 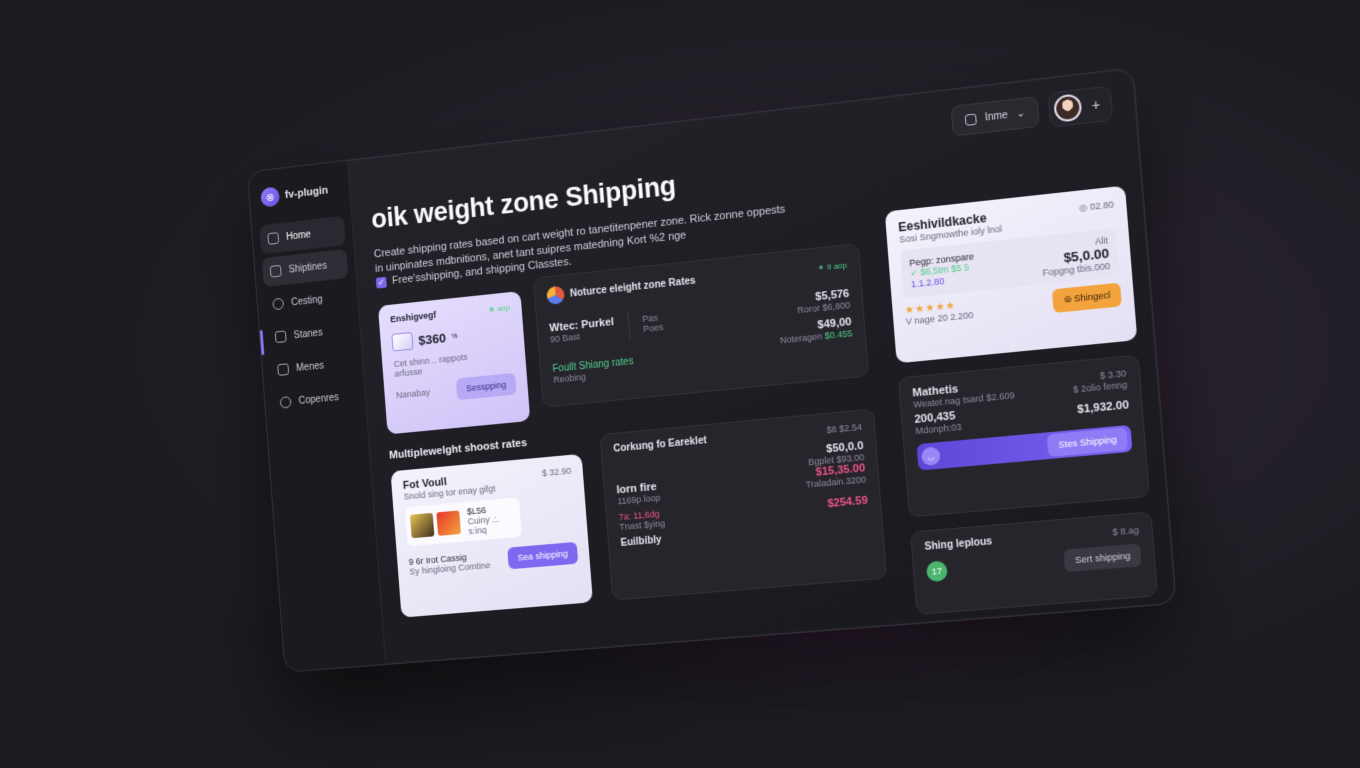 What do you see at coordinates (432, 338) in the screenshot?
I see `card-price: $360` at bounding box center [432, 338].